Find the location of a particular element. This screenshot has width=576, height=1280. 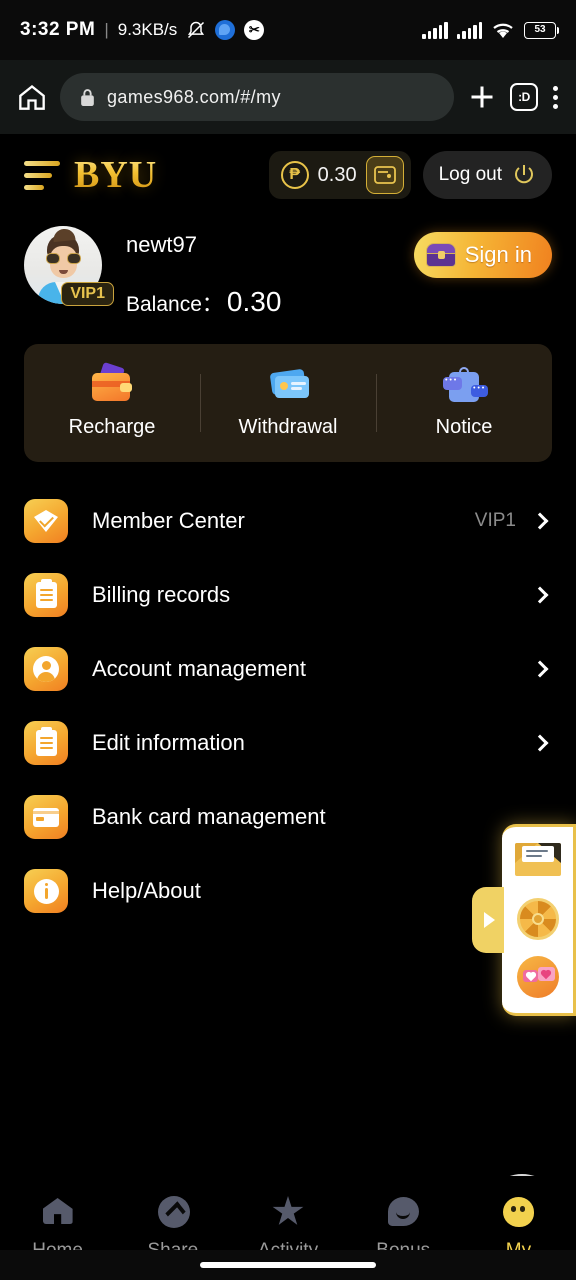

menu-item-label: Member Center is located at coordinates (168, 520).